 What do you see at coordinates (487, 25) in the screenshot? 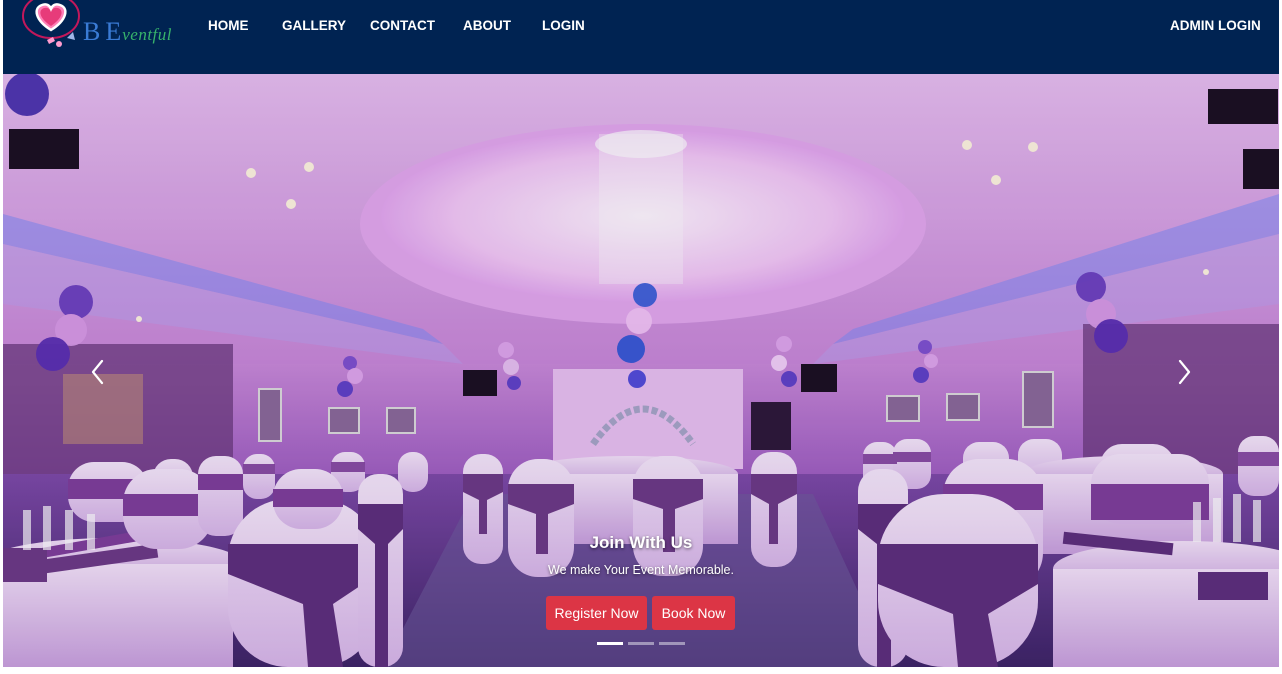
I see `nav-about: ABOUT` at bounding box center [487, 25].